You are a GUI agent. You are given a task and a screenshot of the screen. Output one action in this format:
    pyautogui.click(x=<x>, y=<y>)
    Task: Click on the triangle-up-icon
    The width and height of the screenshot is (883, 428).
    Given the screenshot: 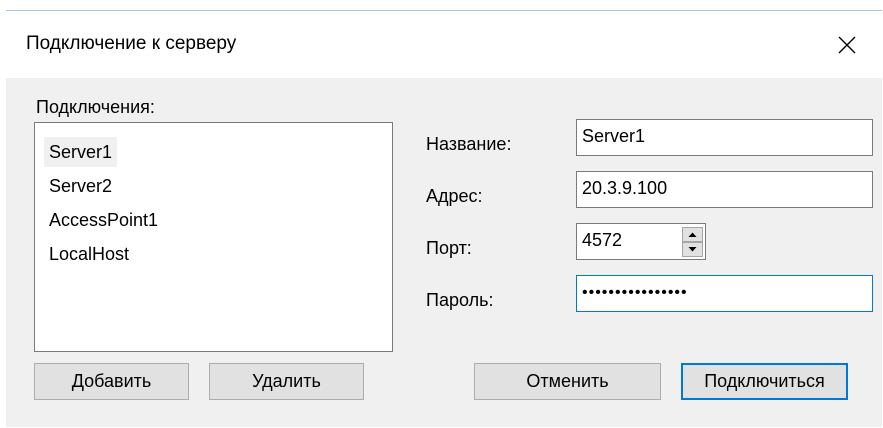 What is the action you would take?
    pyautogui.click(x=692, y=234)
    